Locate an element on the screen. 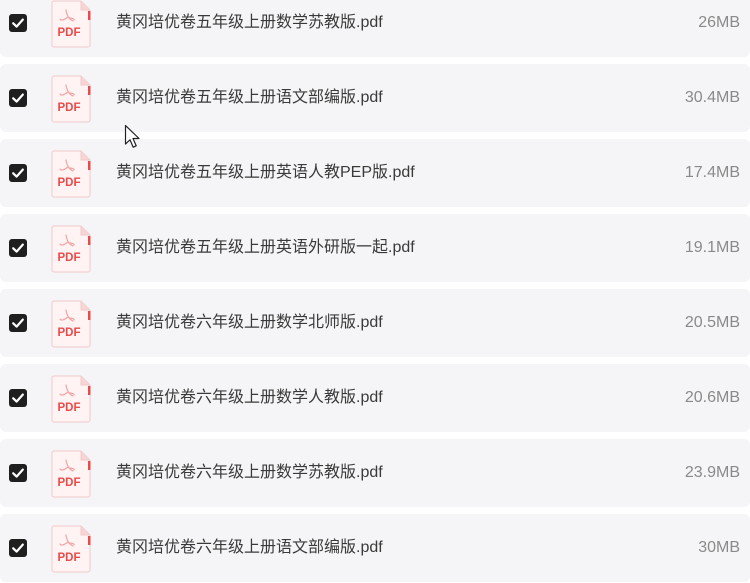  file-row: PDF 黄冈培优卷五年级上册语文部编版.pdf 30.4MB is located at coordinates (375, 98).